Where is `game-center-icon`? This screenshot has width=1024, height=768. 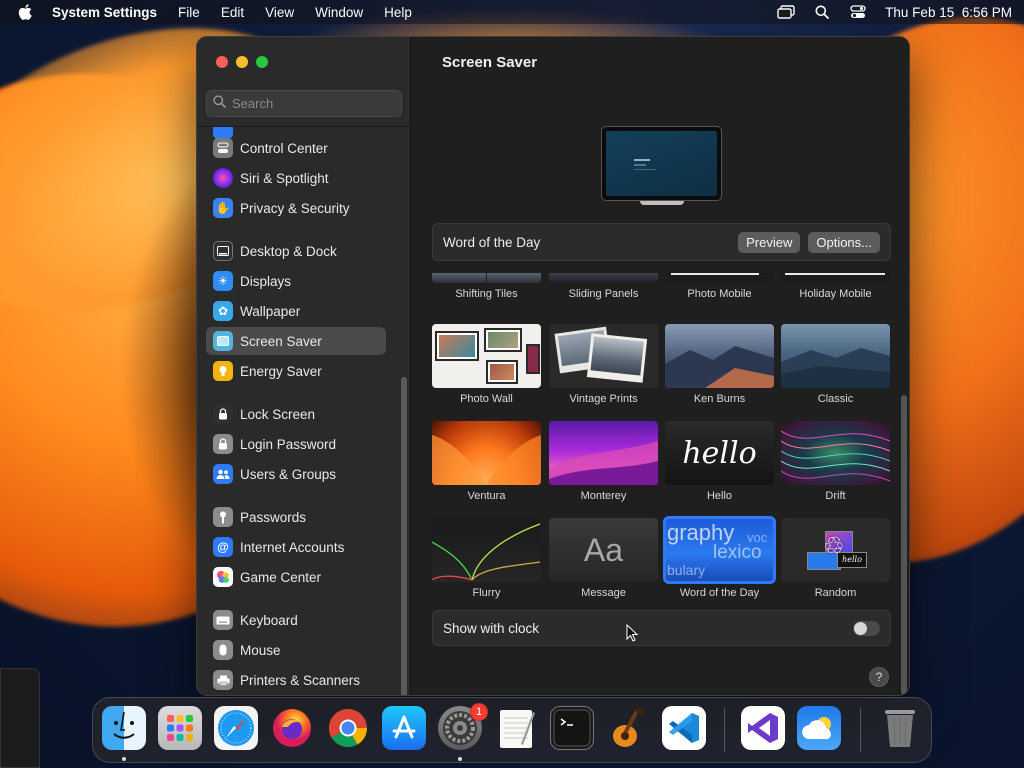 game-center-icon is located at coordinates (223, 577).